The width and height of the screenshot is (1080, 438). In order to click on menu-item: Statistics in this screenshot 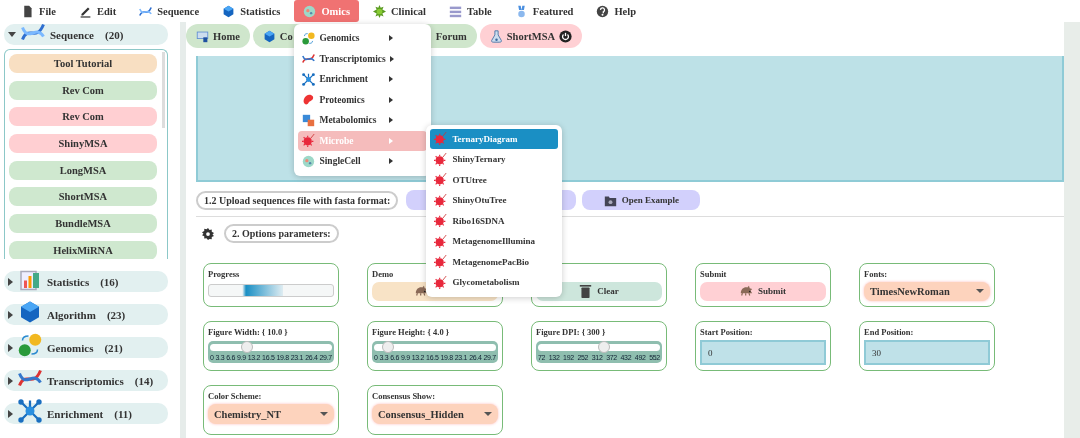, I will do `click(251, 11)`.